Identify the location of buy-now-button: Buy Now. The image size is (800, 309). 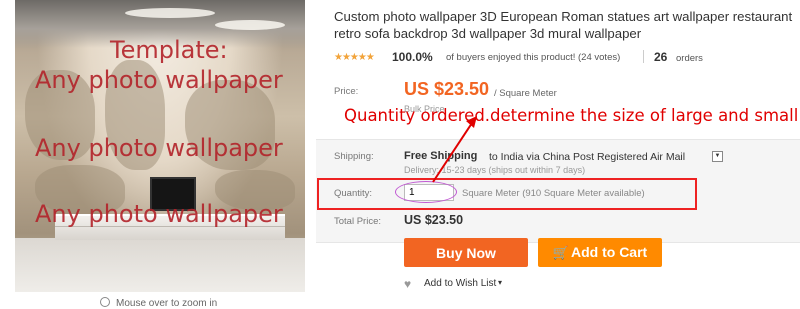
(466, 252).